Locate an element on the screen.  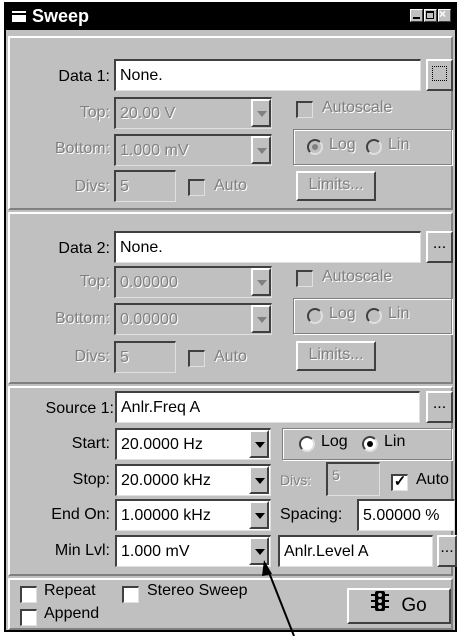
data2-top-dropdown is located at coordinates (261, 282).